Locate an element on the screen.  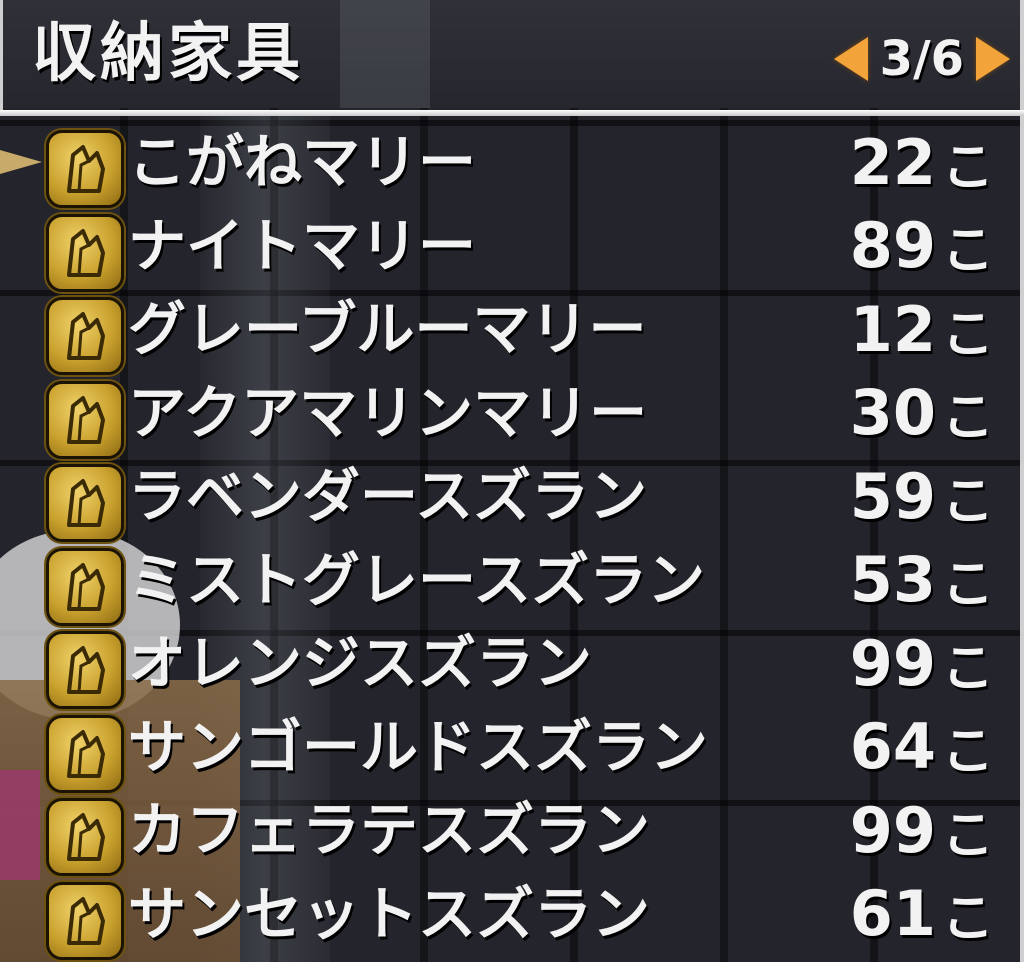
item-quantity: 61 こ is located at coordinates (922, 914).